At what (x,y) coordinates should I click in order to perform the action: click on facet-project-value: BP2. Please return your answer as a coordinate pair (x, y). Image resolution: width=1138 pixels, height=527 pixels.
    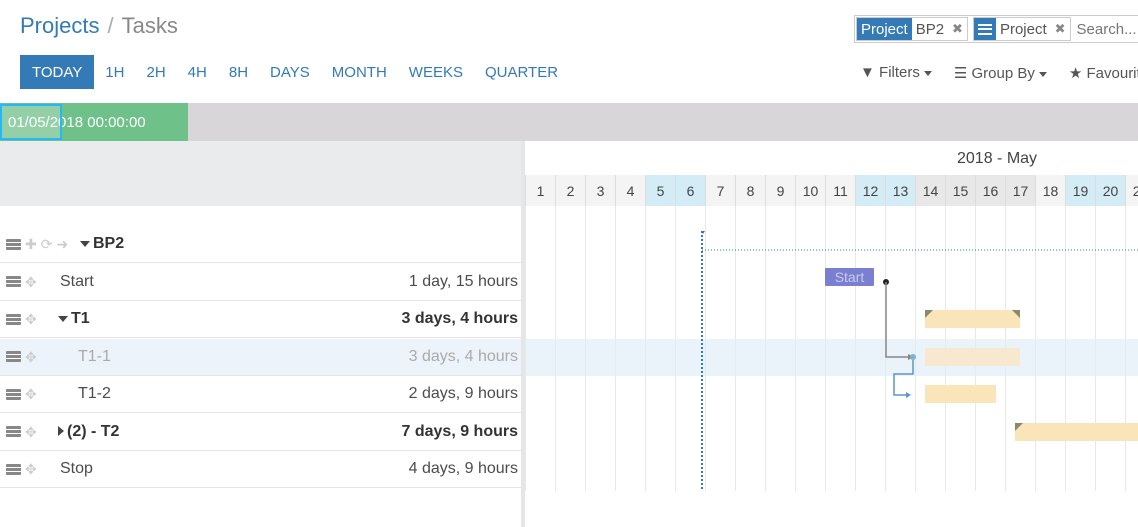
    Looking at the image, I should click on (930, 29).